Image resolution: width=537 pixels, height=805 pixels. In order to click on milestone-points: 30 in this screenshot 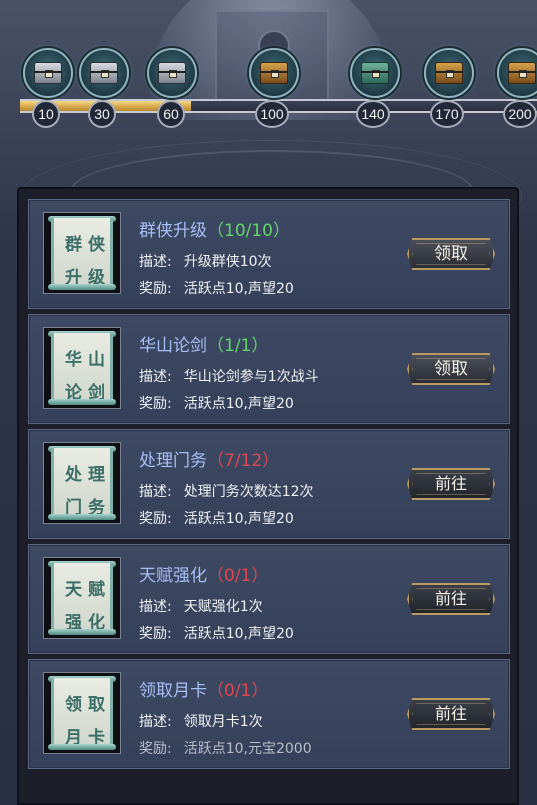, I will do `click(102, 114)`.